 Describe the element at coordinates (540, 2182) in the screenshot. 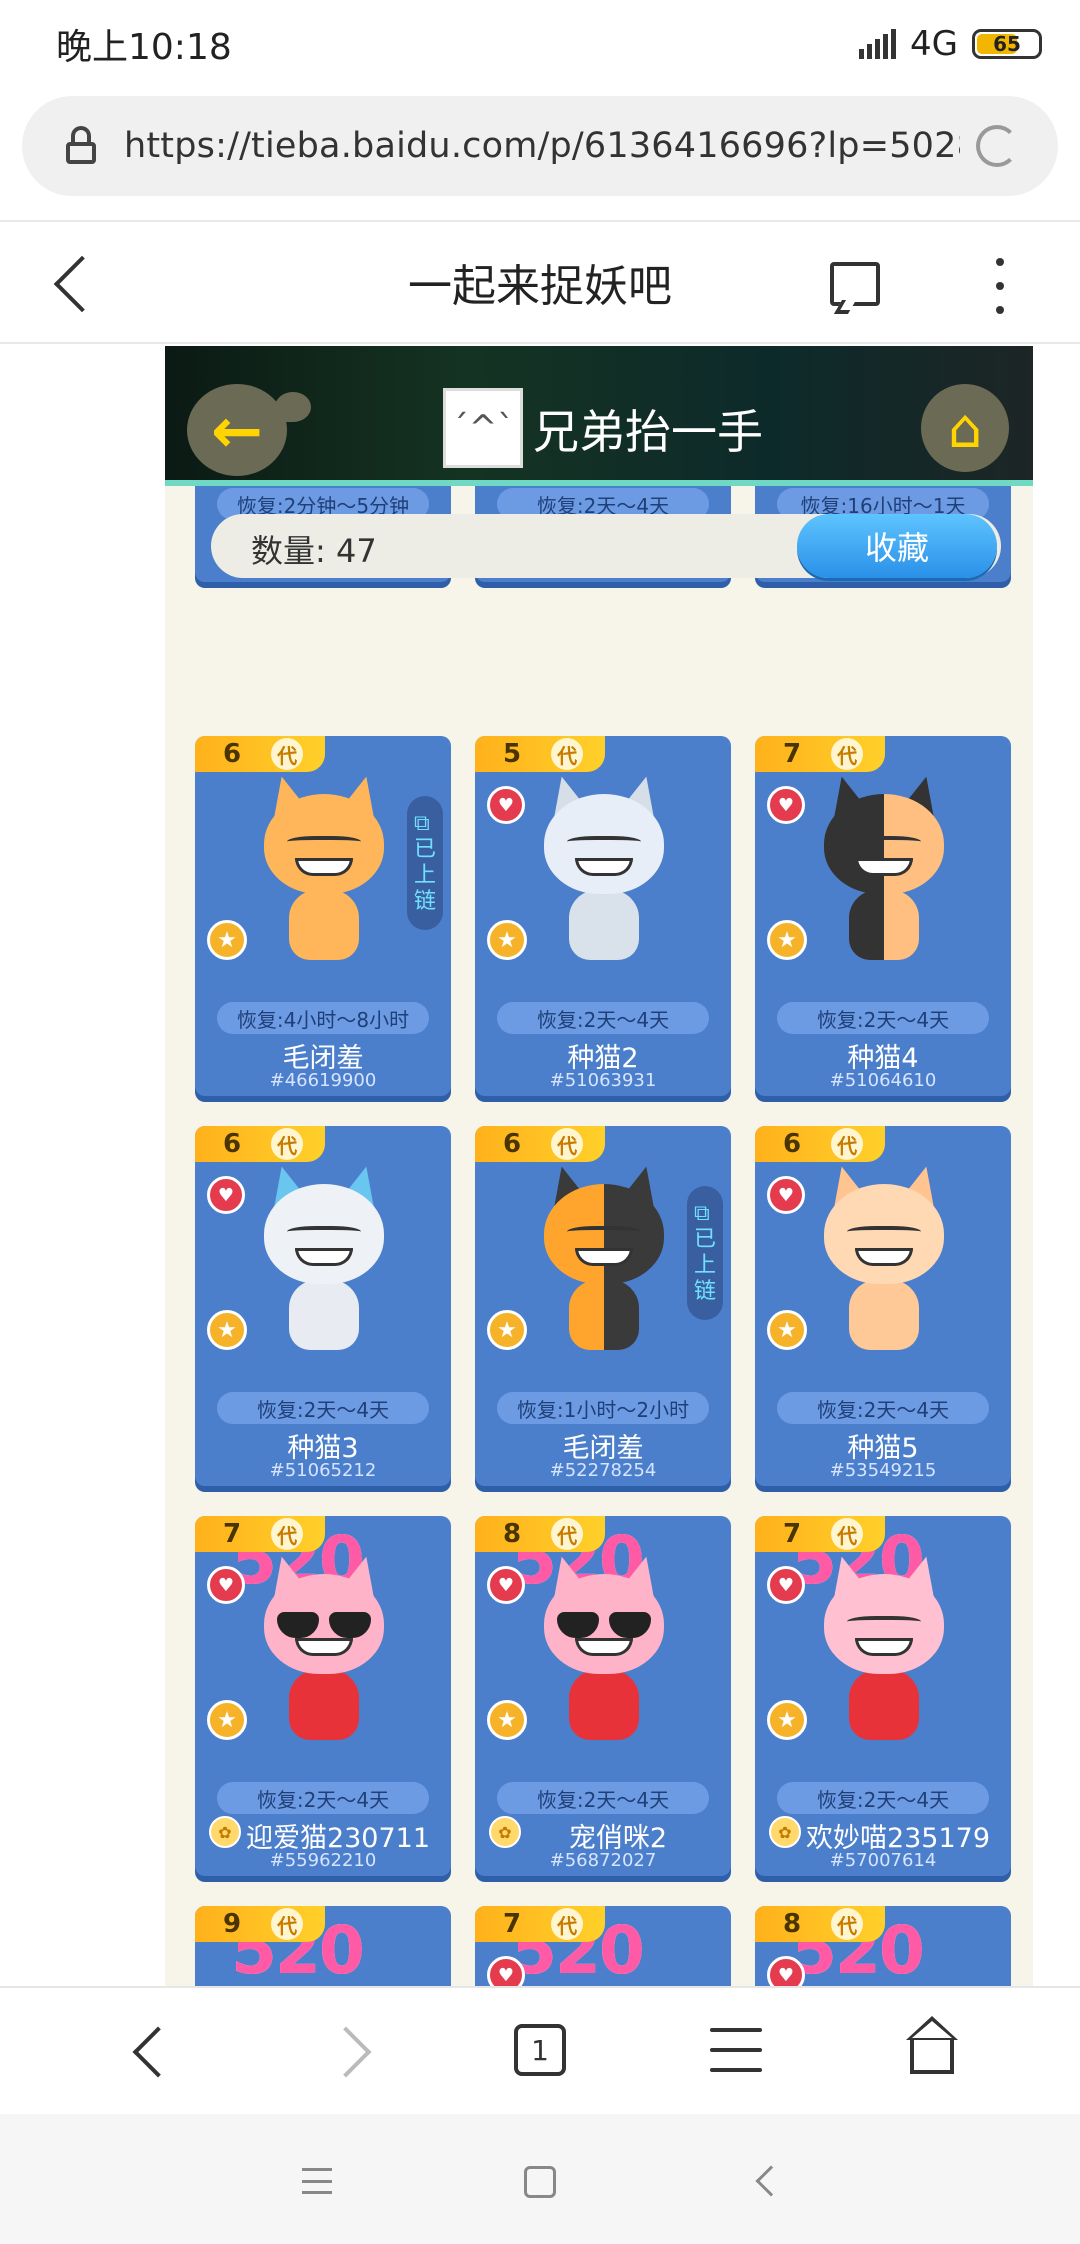

I see `system-home-icon` at that location.